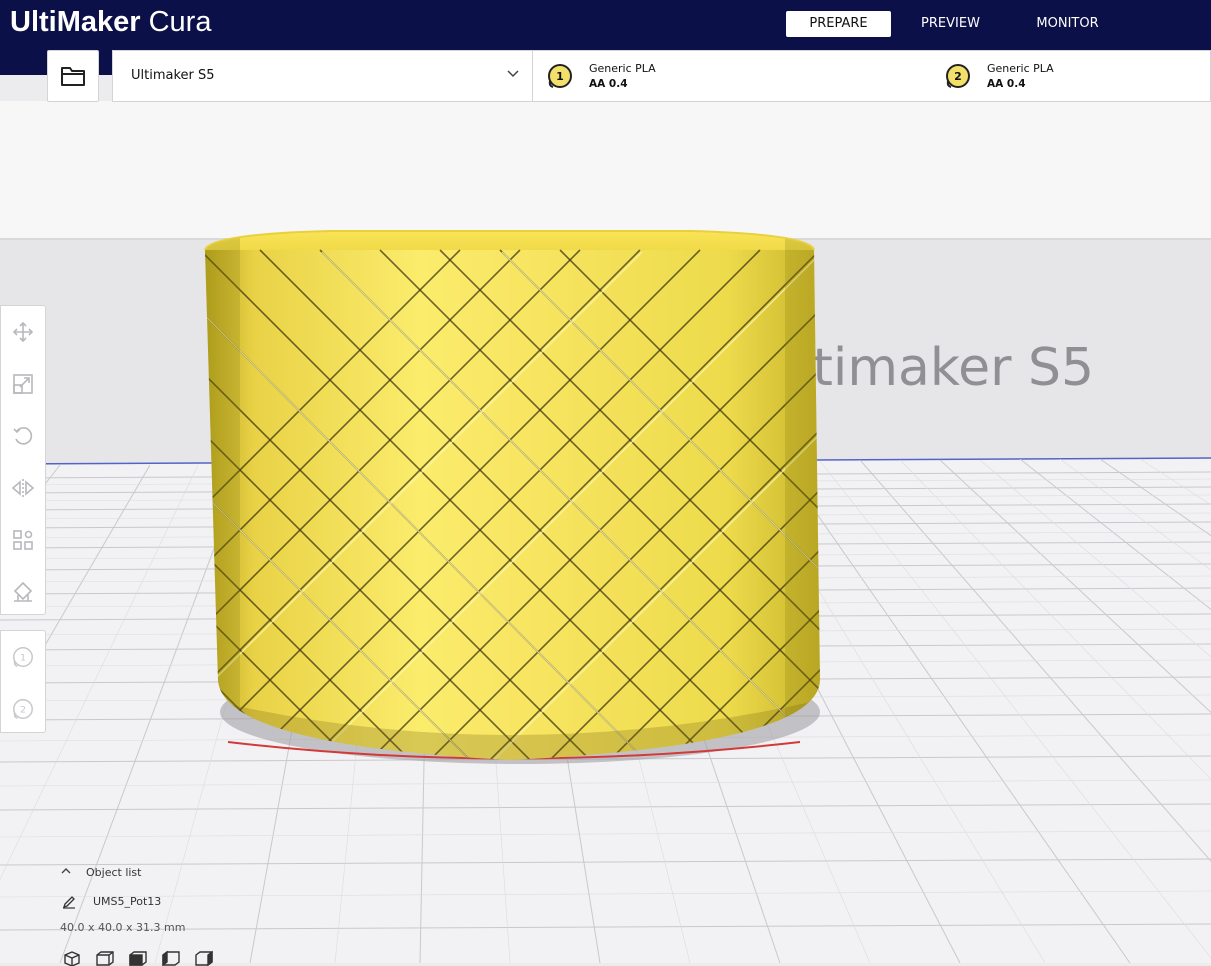 The height and width of the screenshot is (966, 1211). Describe the element at coordinates (111, 22) in the screenshot. I see `app-logo: UltiMaker Cura` at that location.